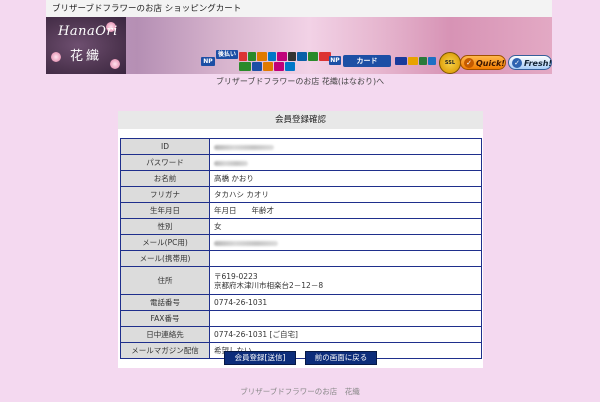  What do you see at coordinates (88, 31) in the screenshot?
I see `logo-text-en: HanaOri` at bounding box center [88, 31].